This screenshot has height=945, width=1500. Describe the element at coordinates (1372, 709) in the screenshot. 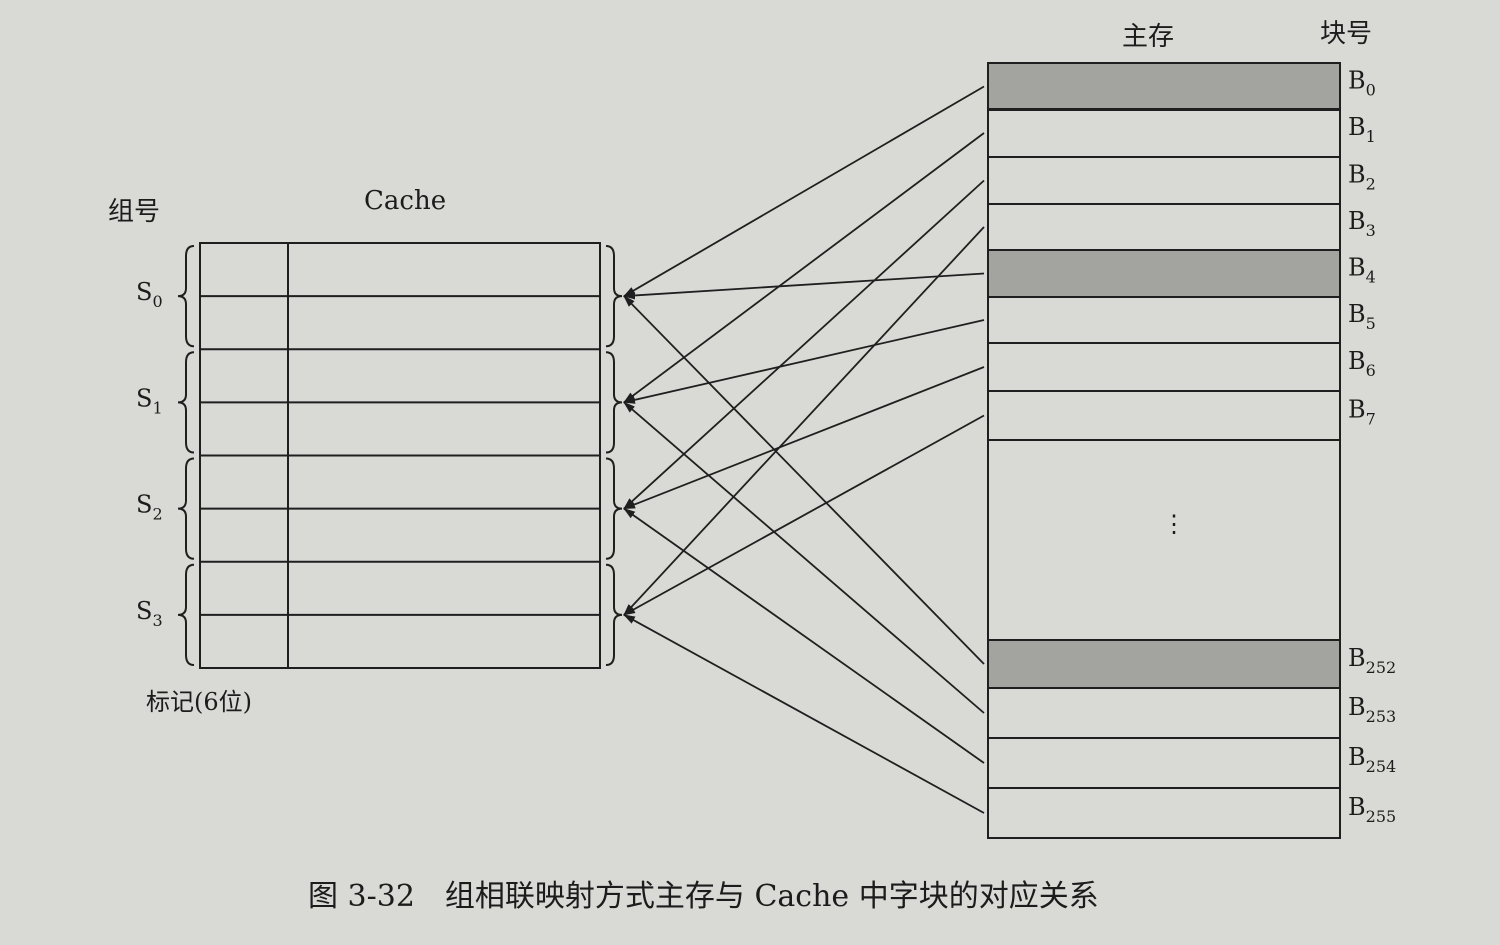

I see `block-label: B253` at that location.